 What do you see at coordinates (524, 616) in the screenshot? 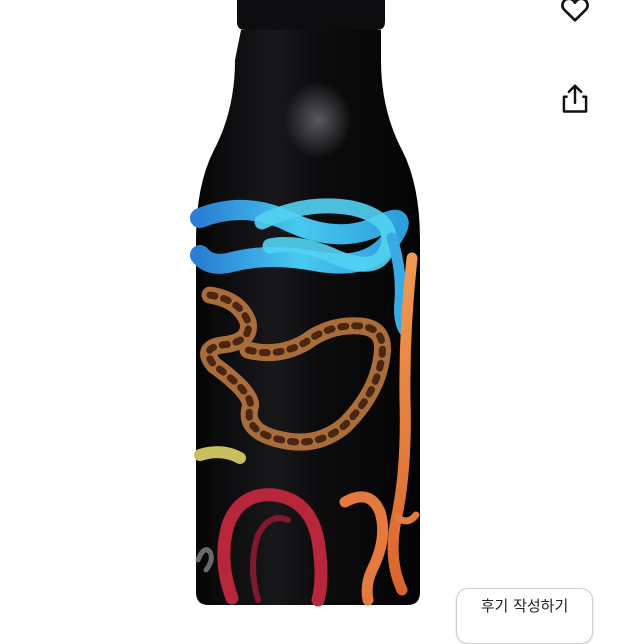
I see `write-review-button: 후기 작성하기` at bounding box center [524, 616].